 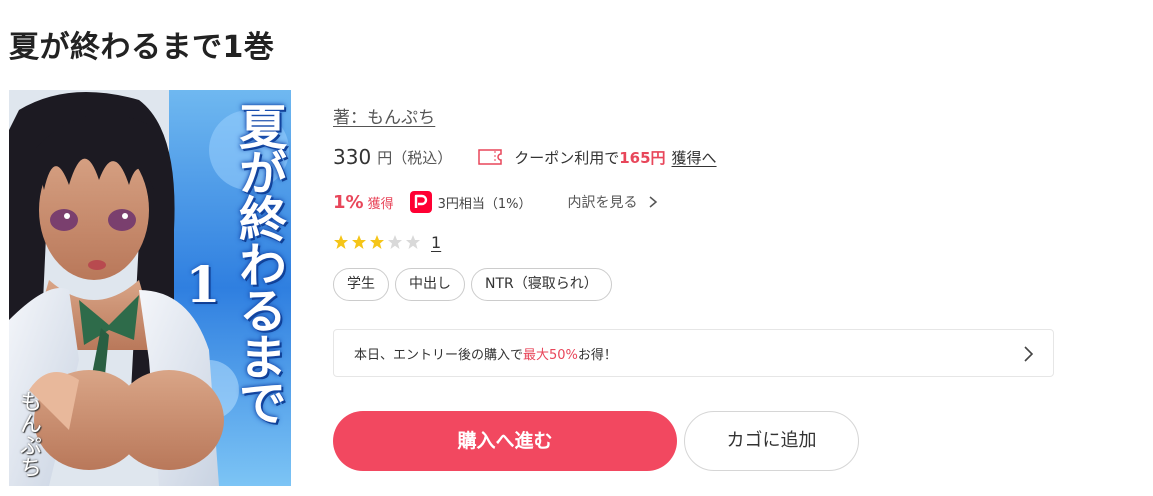 I want to click on campaign-tail: お得！, so click(x=597, y=355).